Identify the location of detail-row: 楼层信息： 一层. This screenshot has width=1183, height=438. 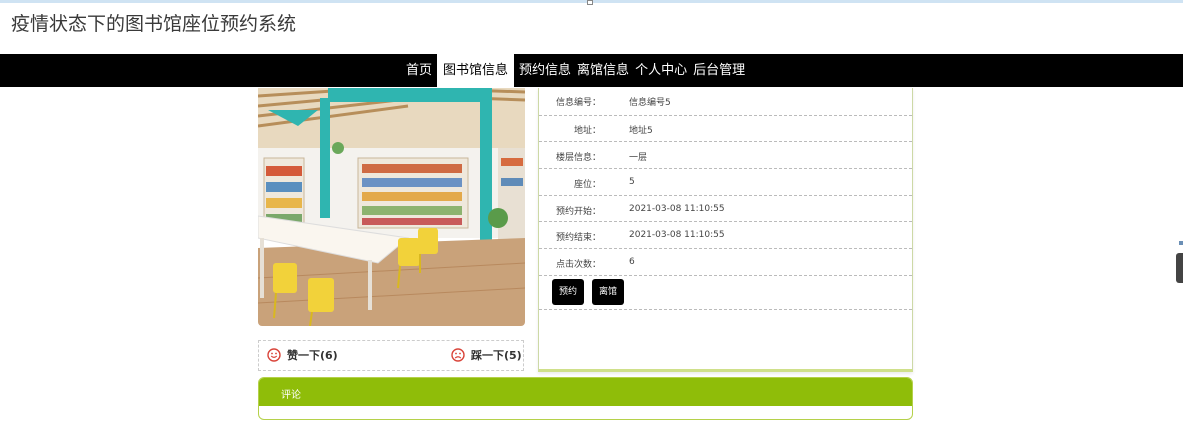
(725, 155).